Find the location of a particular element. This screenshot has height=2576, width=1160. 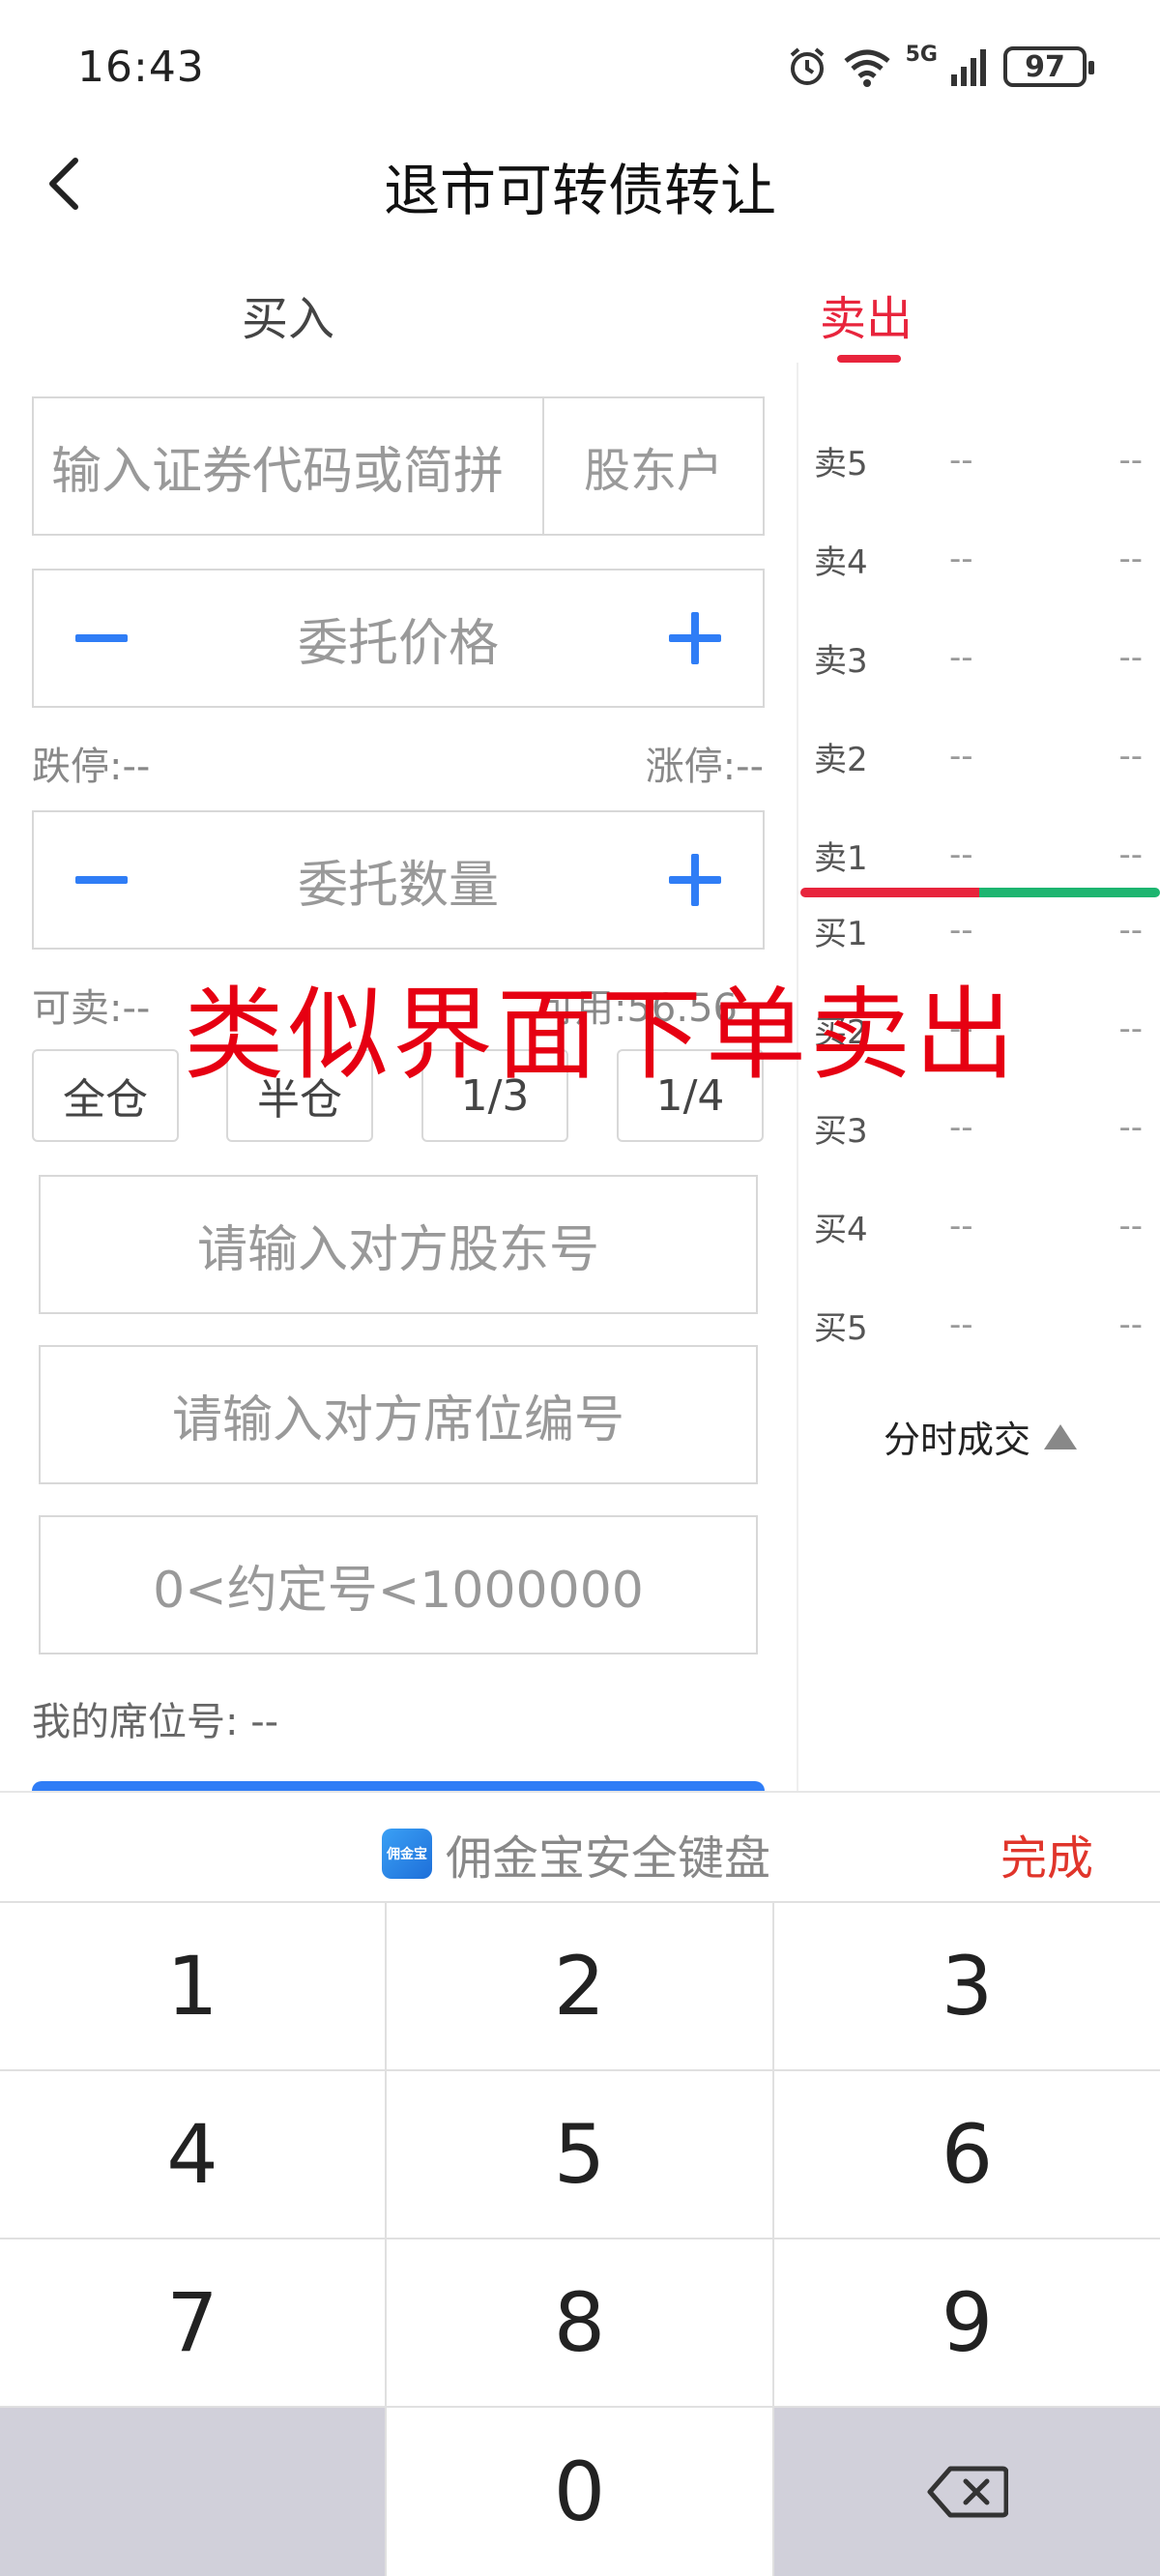

price-decrease-button is located at coordinates (101, 638).